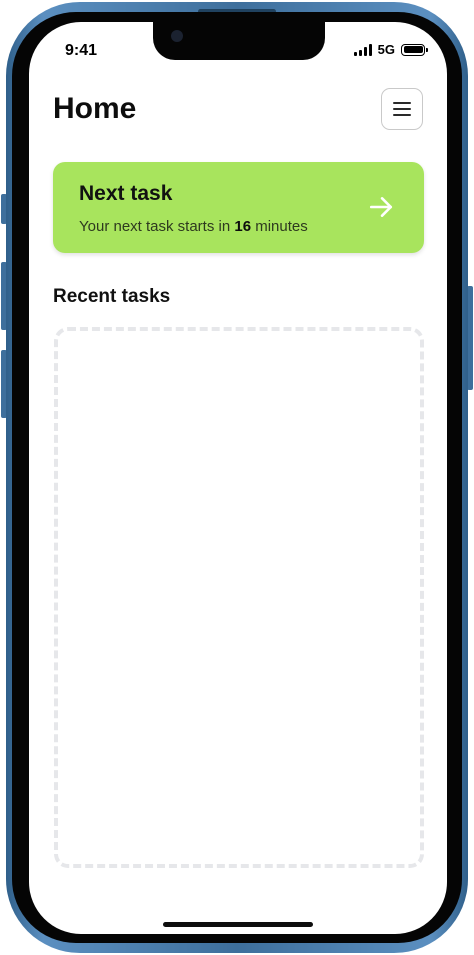 This screenshot has height=955, width=474. Describe the element at coordinates (81, 50) in the screenshot. I see `status-time: 9:41` at that location.